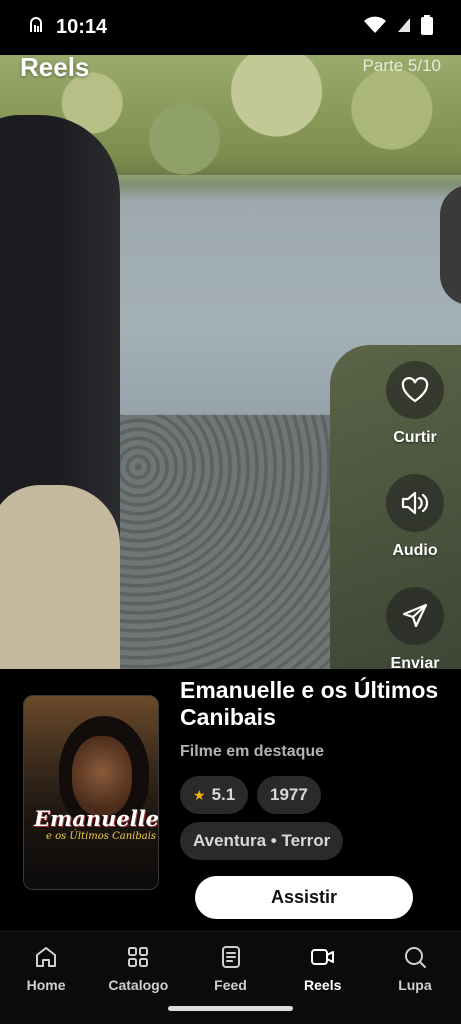 The height and width of the screenshot is (1024, 461). I want to click on home-icon, so click(46, 957).